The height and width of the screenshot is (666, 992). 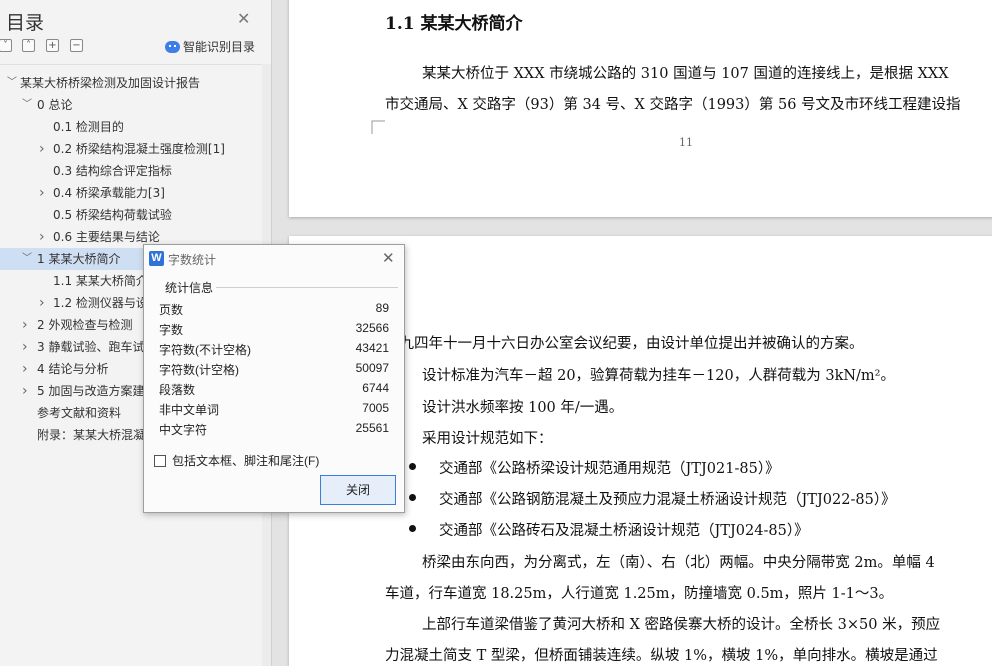 I want to click on paragraph-line: 采用设计规范如下：, so click(x=487, y=439).